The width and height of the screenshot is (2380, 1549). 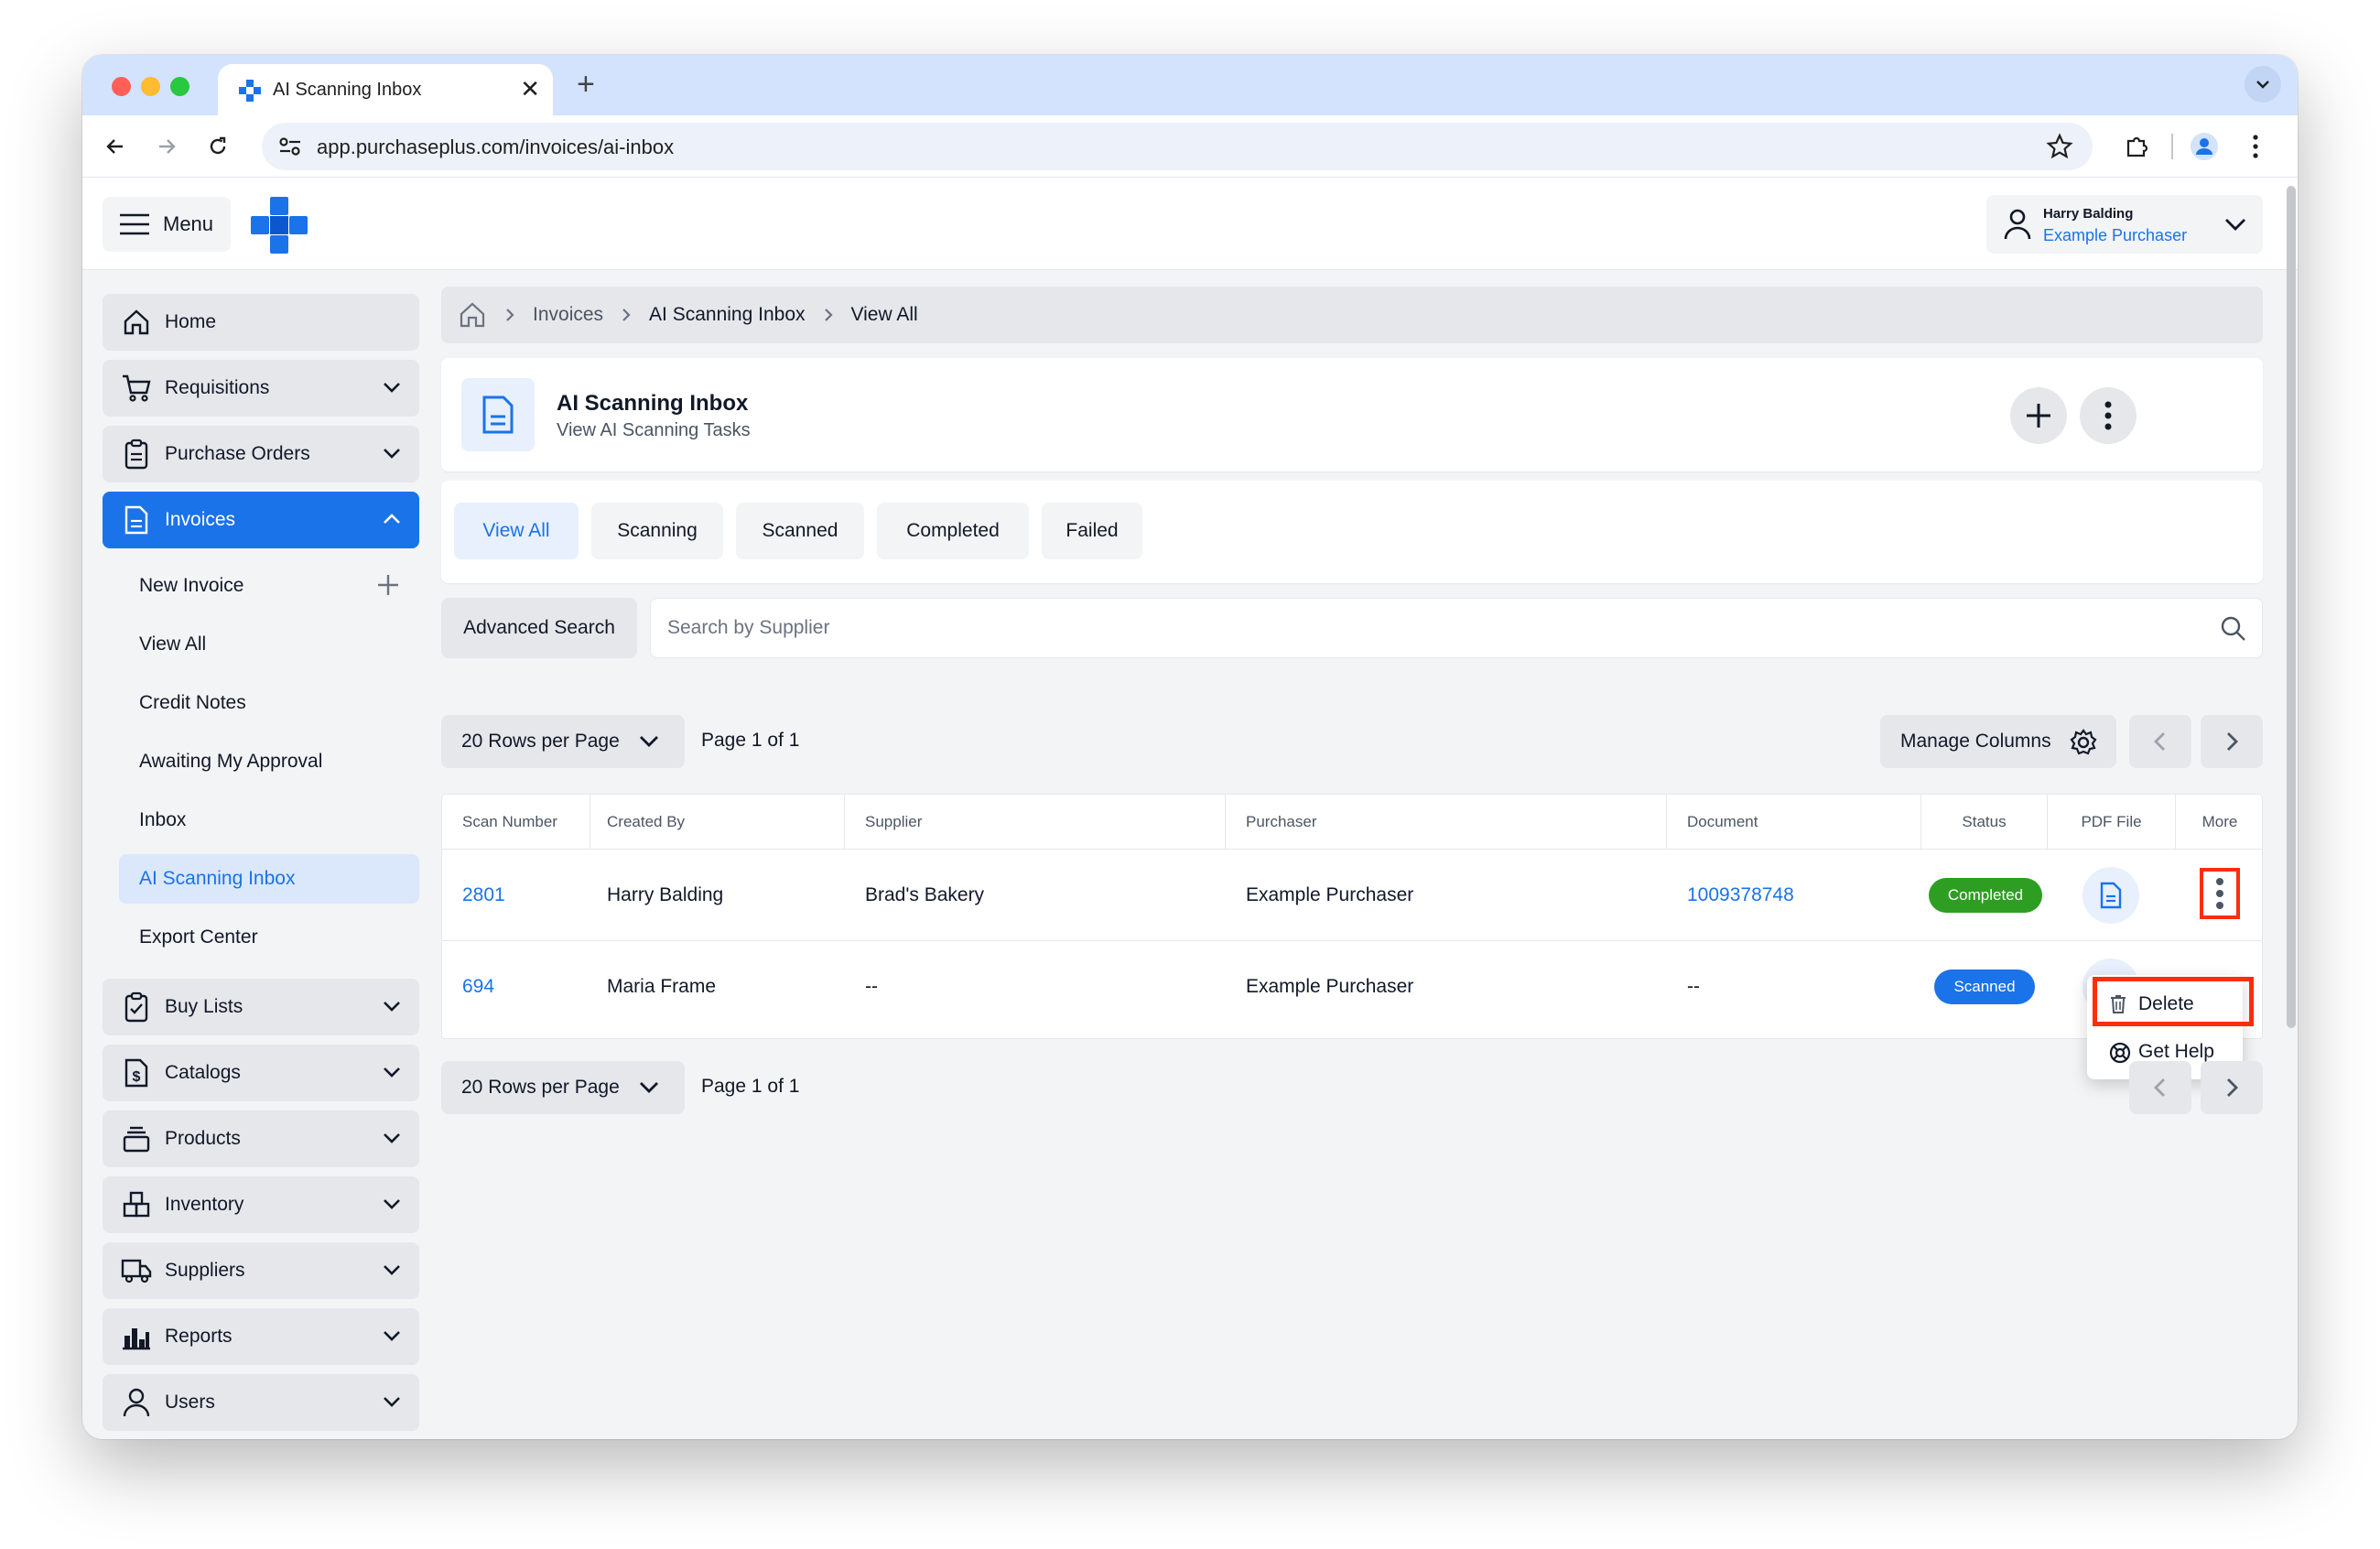 What do you see at coordinates (1446, 822) in the screenshot?
I see `column-header: Purchaser` at bounding box center [1446, 822].